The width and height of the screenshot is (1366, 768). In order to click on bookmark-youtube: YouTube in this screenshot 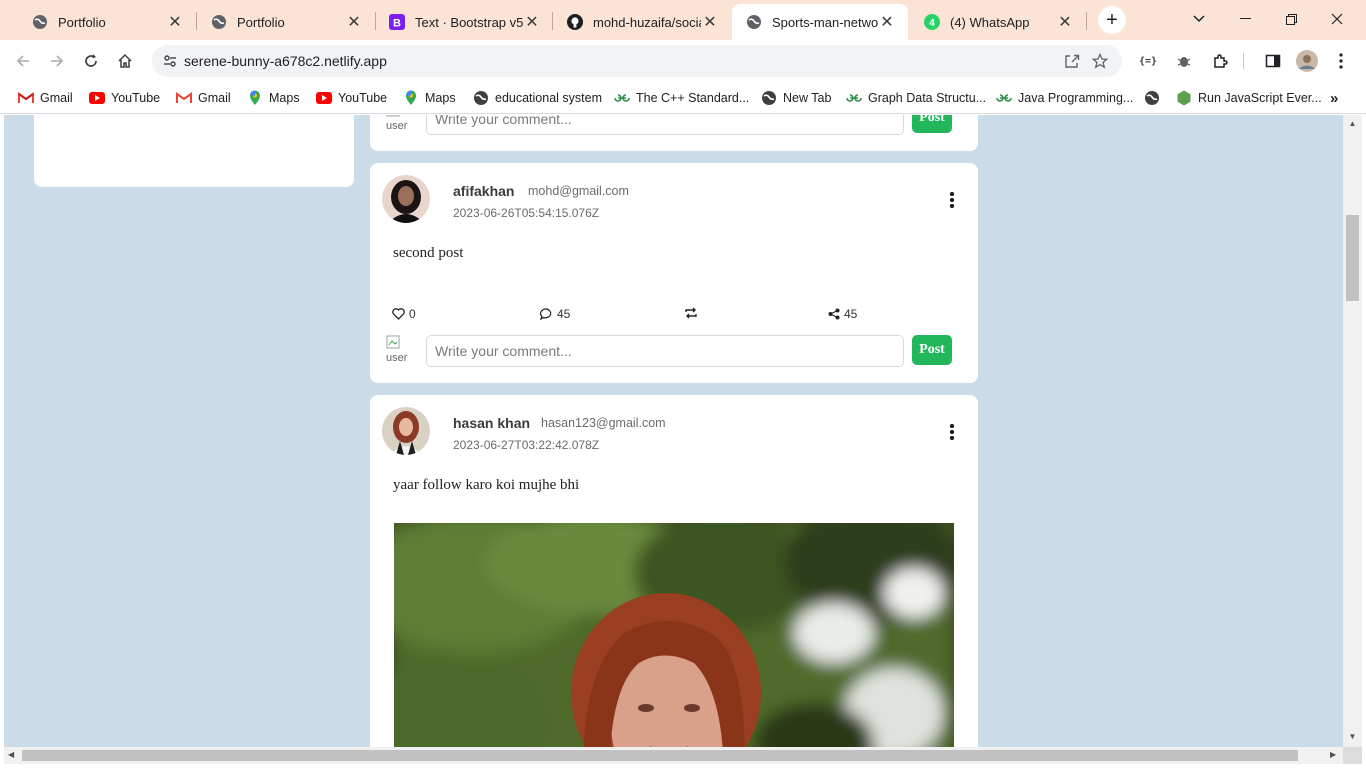, I will do `click(124, 98)`.